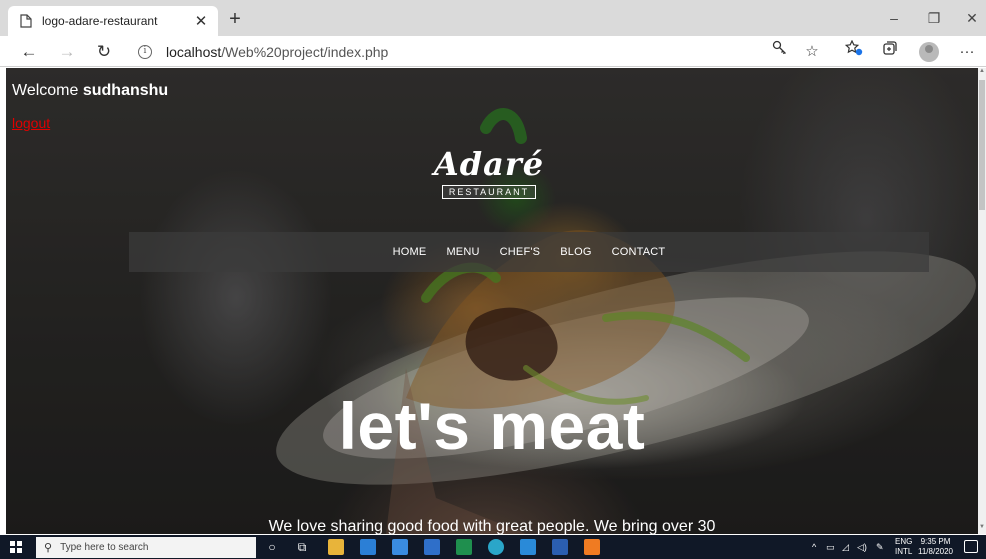  Describe the element at coordinates (969, 18) in the screenshot. I see `close-window-button: ✕` at that location.